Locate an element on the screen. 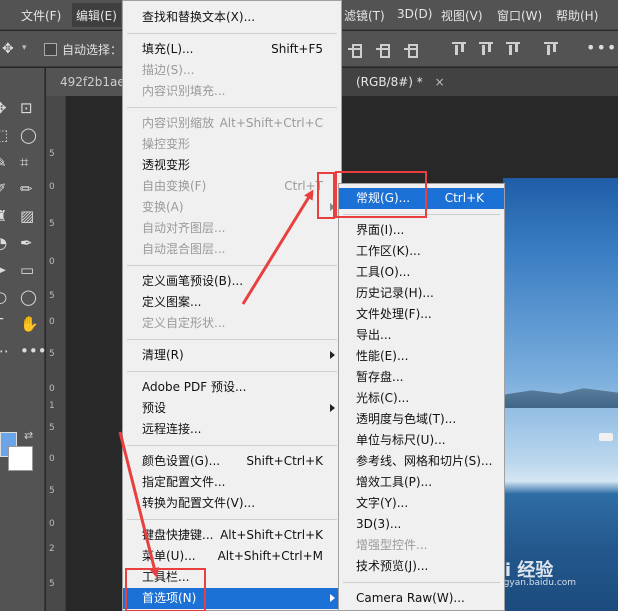 This screenshot has width=618, height=611. align-center-icon is located at coordinates (355, 50).